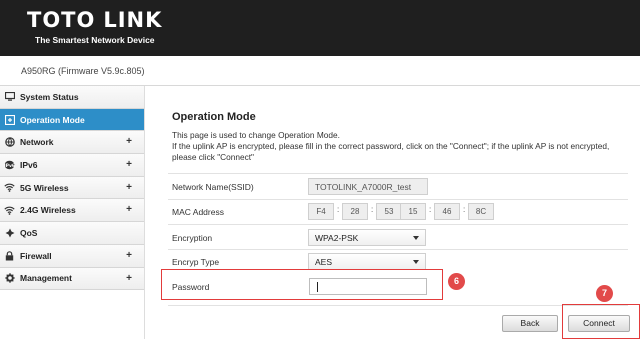 Image resolution: width=640 pixels, height=339 pixels. I want to click on sidebar-item-system-status: System Status, so click(72, 97).